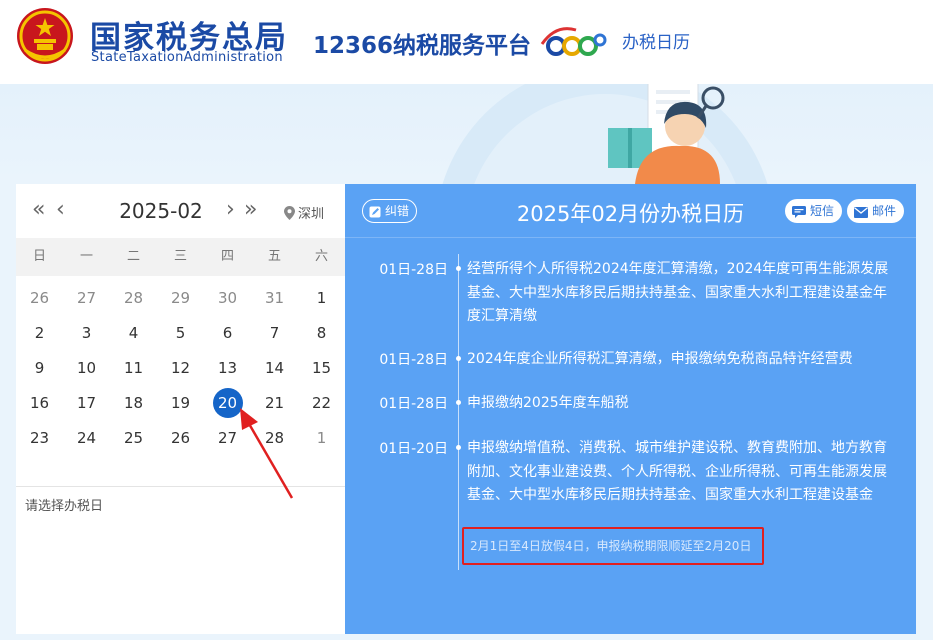 The height and width of the screenshot is (640, 933). Describe the element at coordinates (274, 403) in the screenshot. I see `calendar-day: 21` at that location.